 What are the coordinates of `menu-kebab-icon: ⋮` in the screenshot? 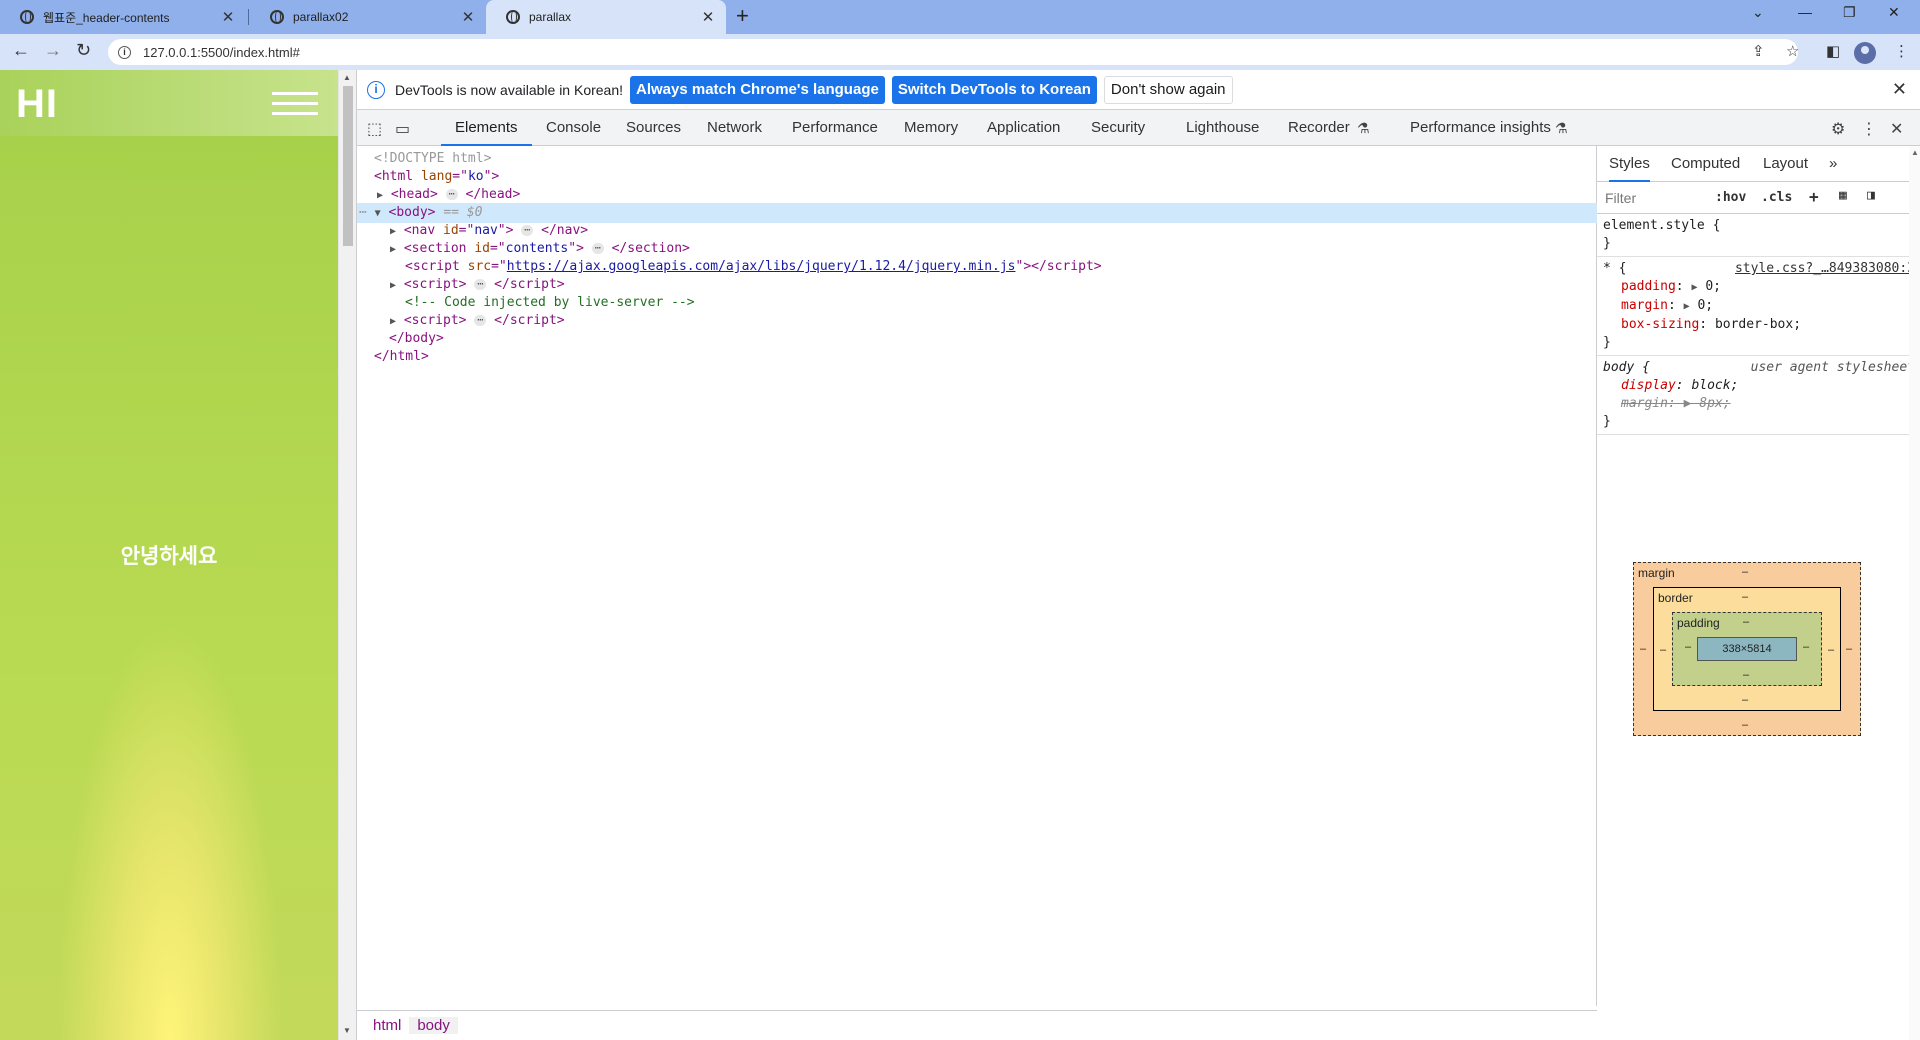 It's located at (1901, 51).